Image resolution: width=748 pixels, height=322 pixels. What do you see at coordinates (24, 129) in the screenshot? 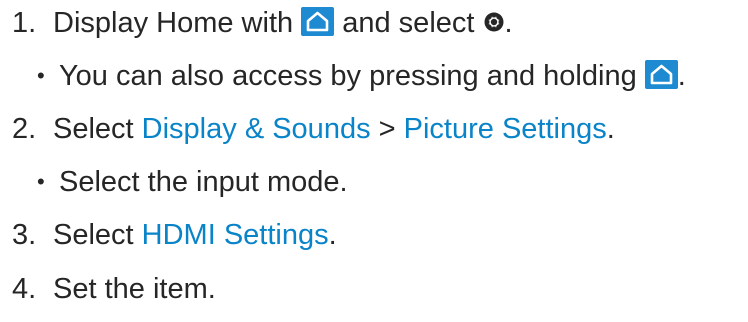
I see `step-number: 2.` at bounding box center [24, 129].